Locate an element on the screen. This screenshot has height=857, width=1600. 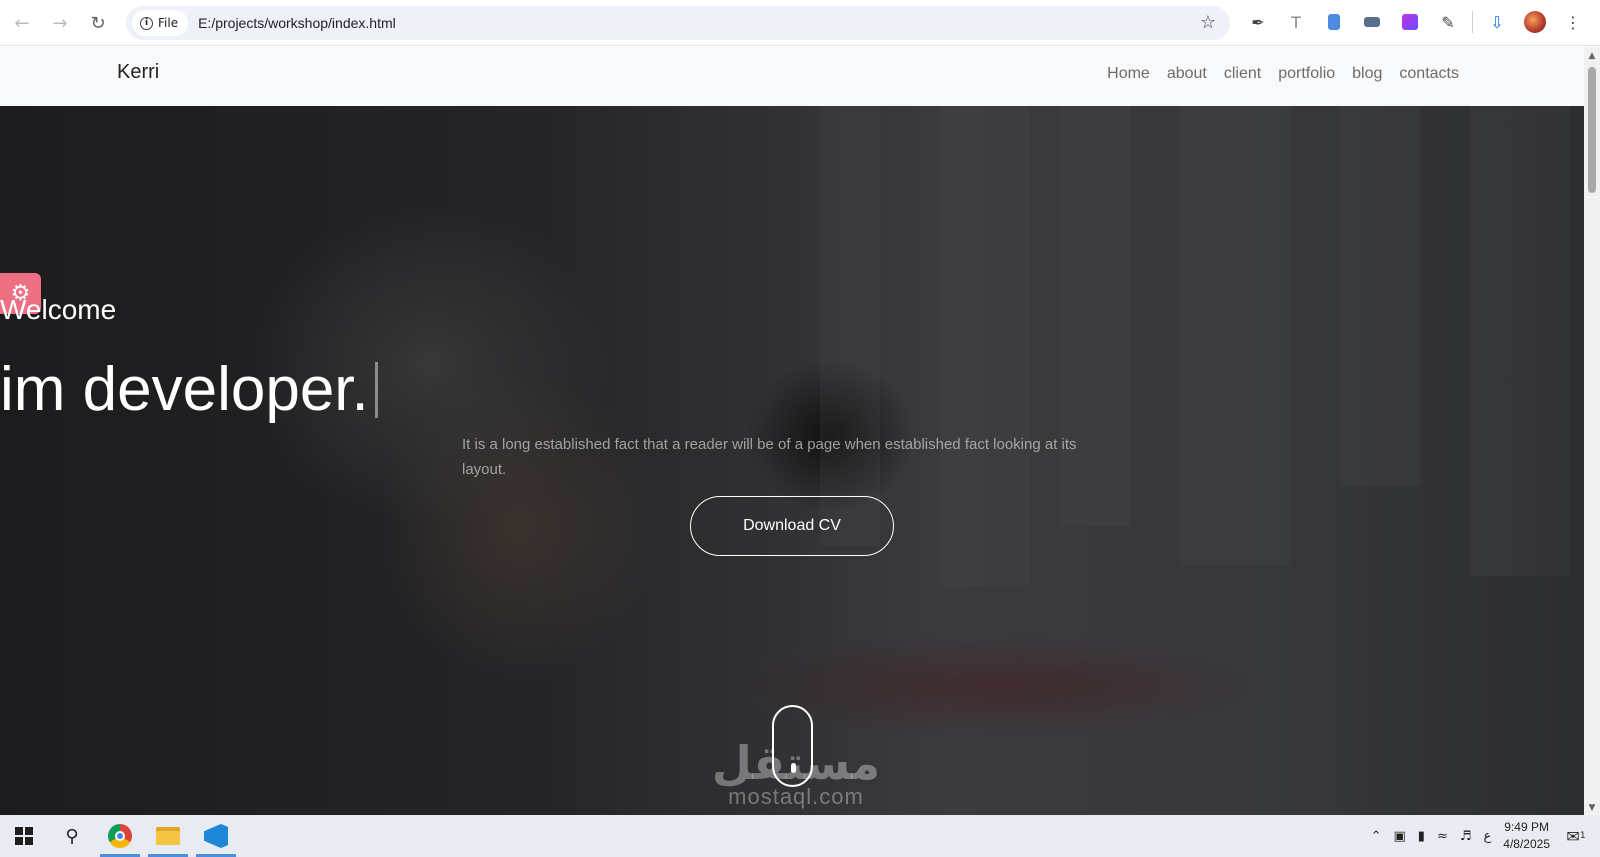
clock-date: 4/8/2025 is located at coordinates (1526, 844).